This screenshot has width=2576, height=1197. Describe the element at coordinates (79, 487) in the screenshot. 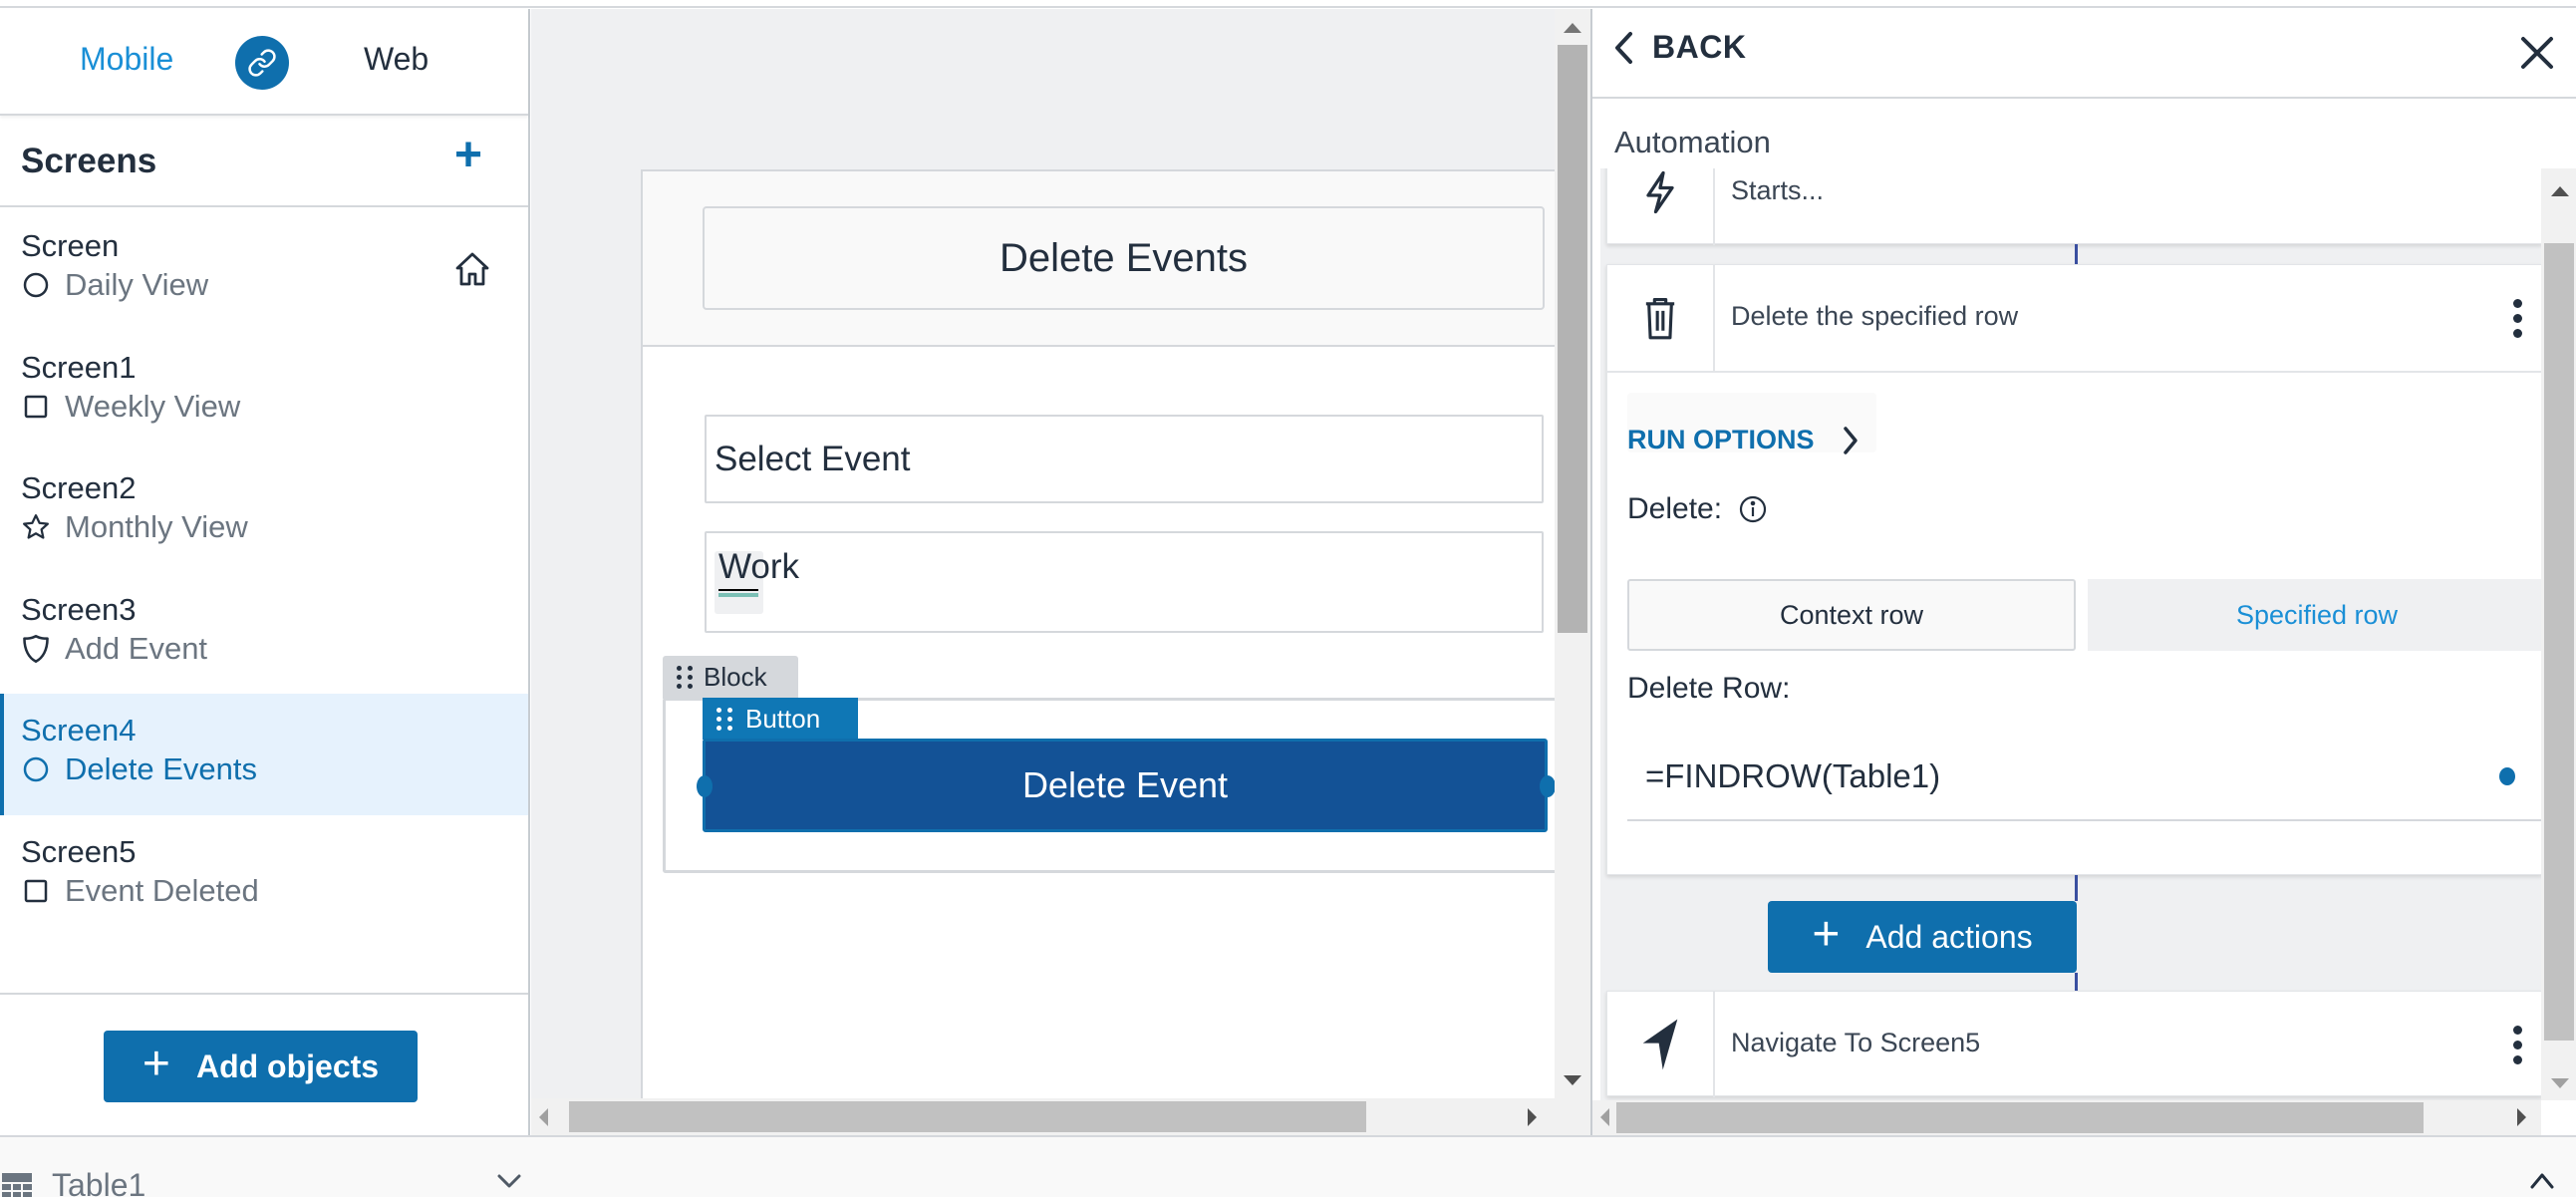

I see `screen-name: Screen2` at that location.